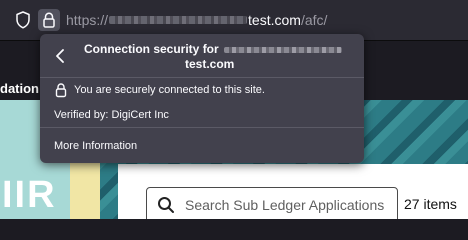 The width and height of the screenshot is (468, 240). I want to click on url-scheme: https://, so click(87, 20).